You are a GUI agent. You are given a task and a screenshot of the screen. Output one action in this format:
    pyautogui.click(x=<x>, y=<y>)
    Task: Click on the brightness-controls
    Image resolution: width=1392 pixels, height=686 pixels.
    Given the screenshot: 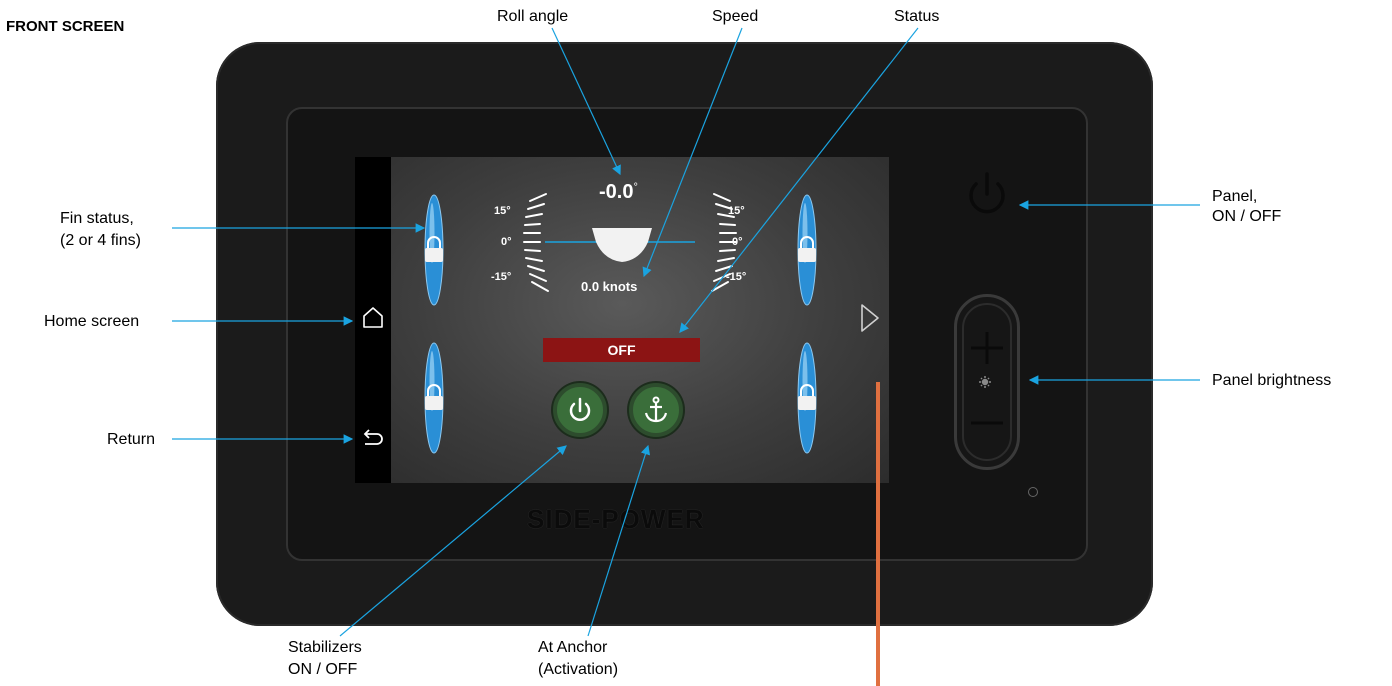 What is the action you would take?
    pyautogui.click(x=987, y=378)
    